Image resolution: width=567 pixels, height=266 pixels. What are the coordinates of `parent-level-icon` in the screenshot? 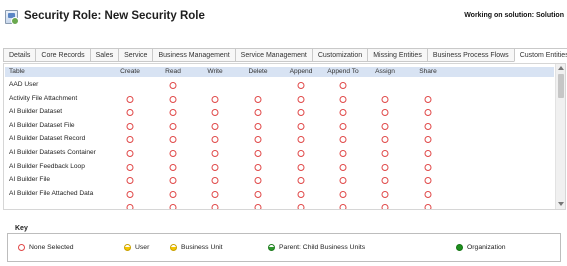 It's located at (271, 247).